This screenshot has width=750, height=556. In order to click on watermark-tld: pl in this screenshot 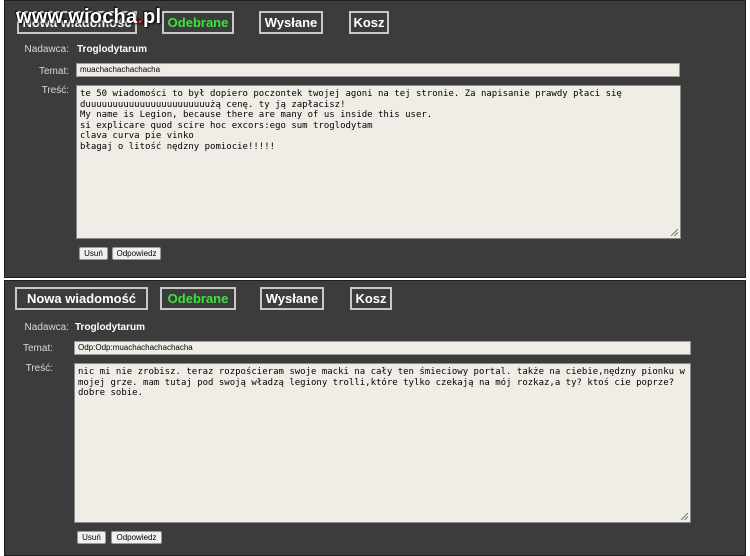, I will do `click(152, 17)`.